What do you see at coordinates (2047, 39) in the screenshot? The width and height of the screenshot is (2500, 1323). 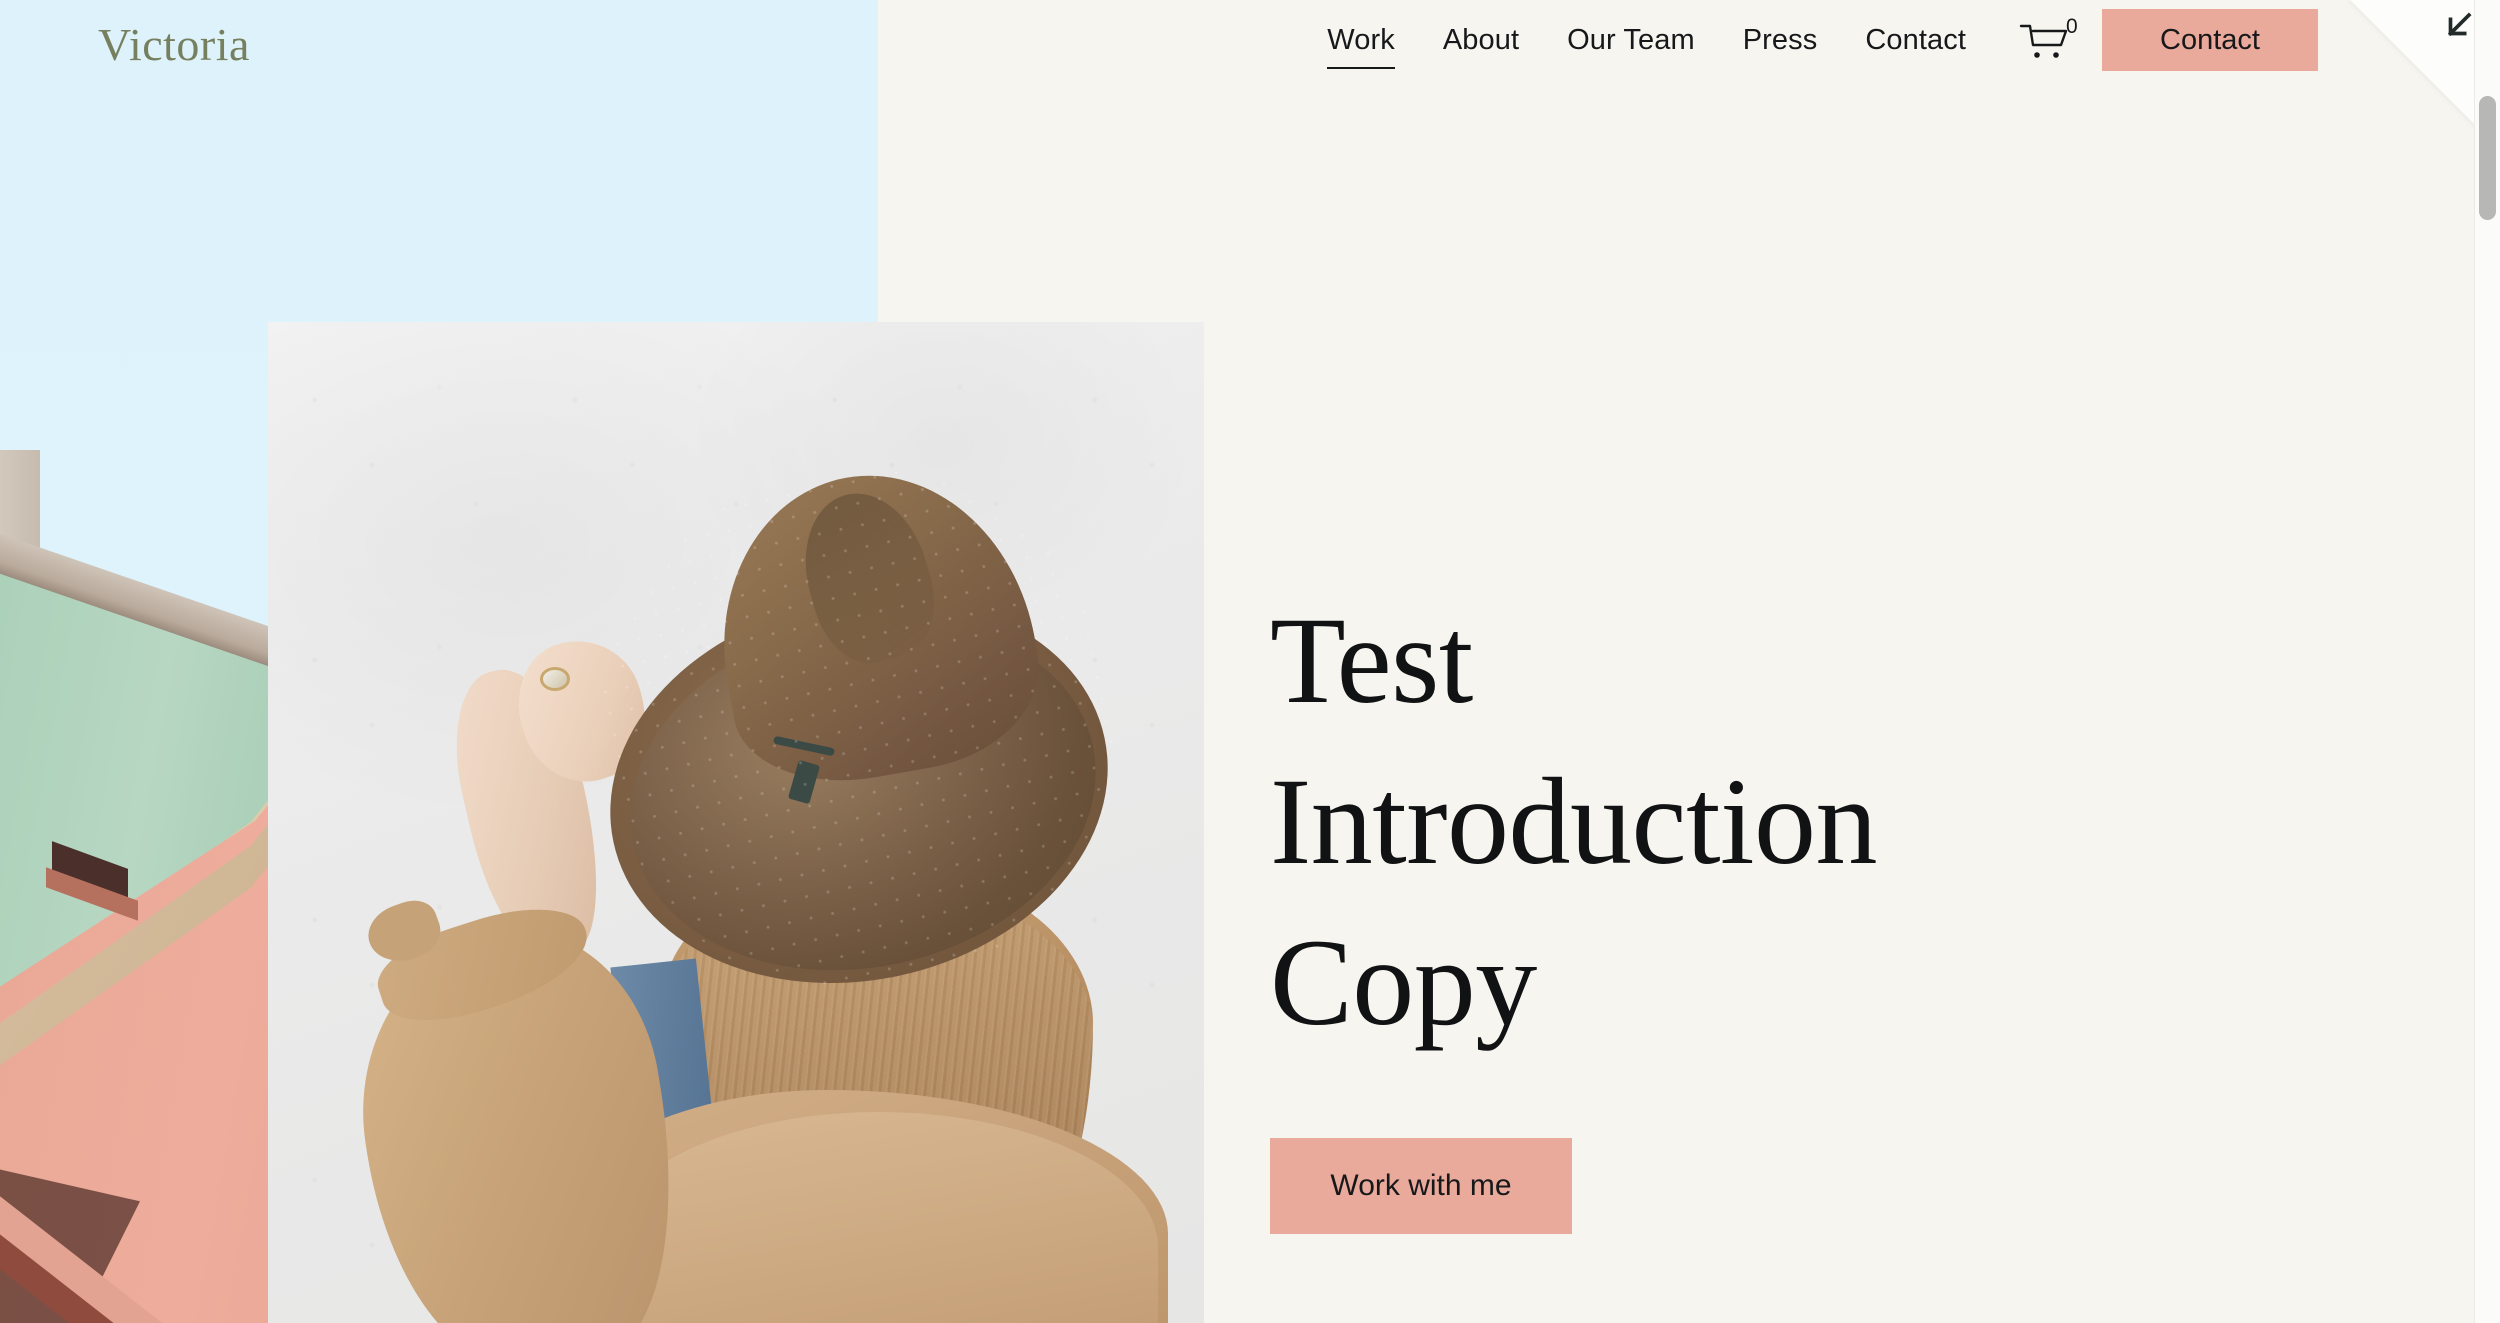 I see `shopping-cart-icon: 0` at bounding box center [2047, 39].